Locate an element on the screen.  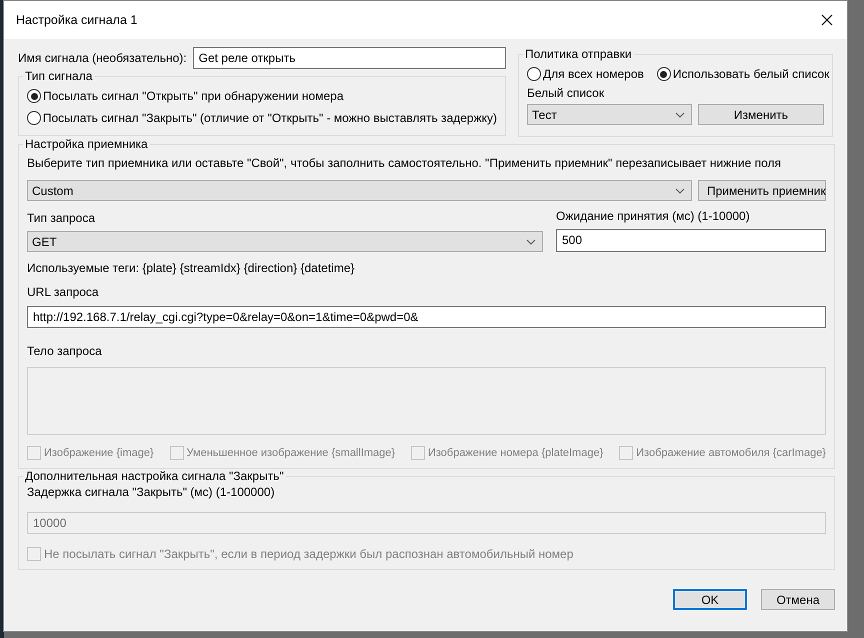
signal-name-label: Имя сигнала (необязательно): is located at coordinates (102, 58).